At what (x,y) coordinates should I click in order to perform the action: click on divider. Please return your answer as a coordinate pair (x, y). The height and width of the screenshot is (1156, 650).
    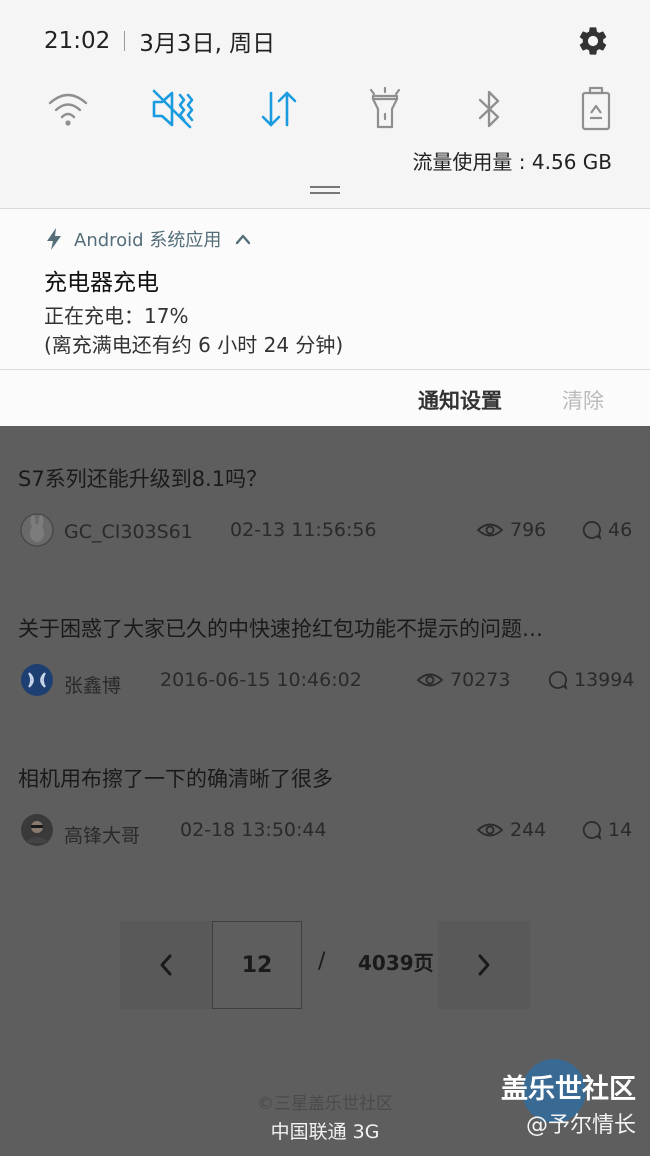
    Looking at the image, I should click on (325, 369).